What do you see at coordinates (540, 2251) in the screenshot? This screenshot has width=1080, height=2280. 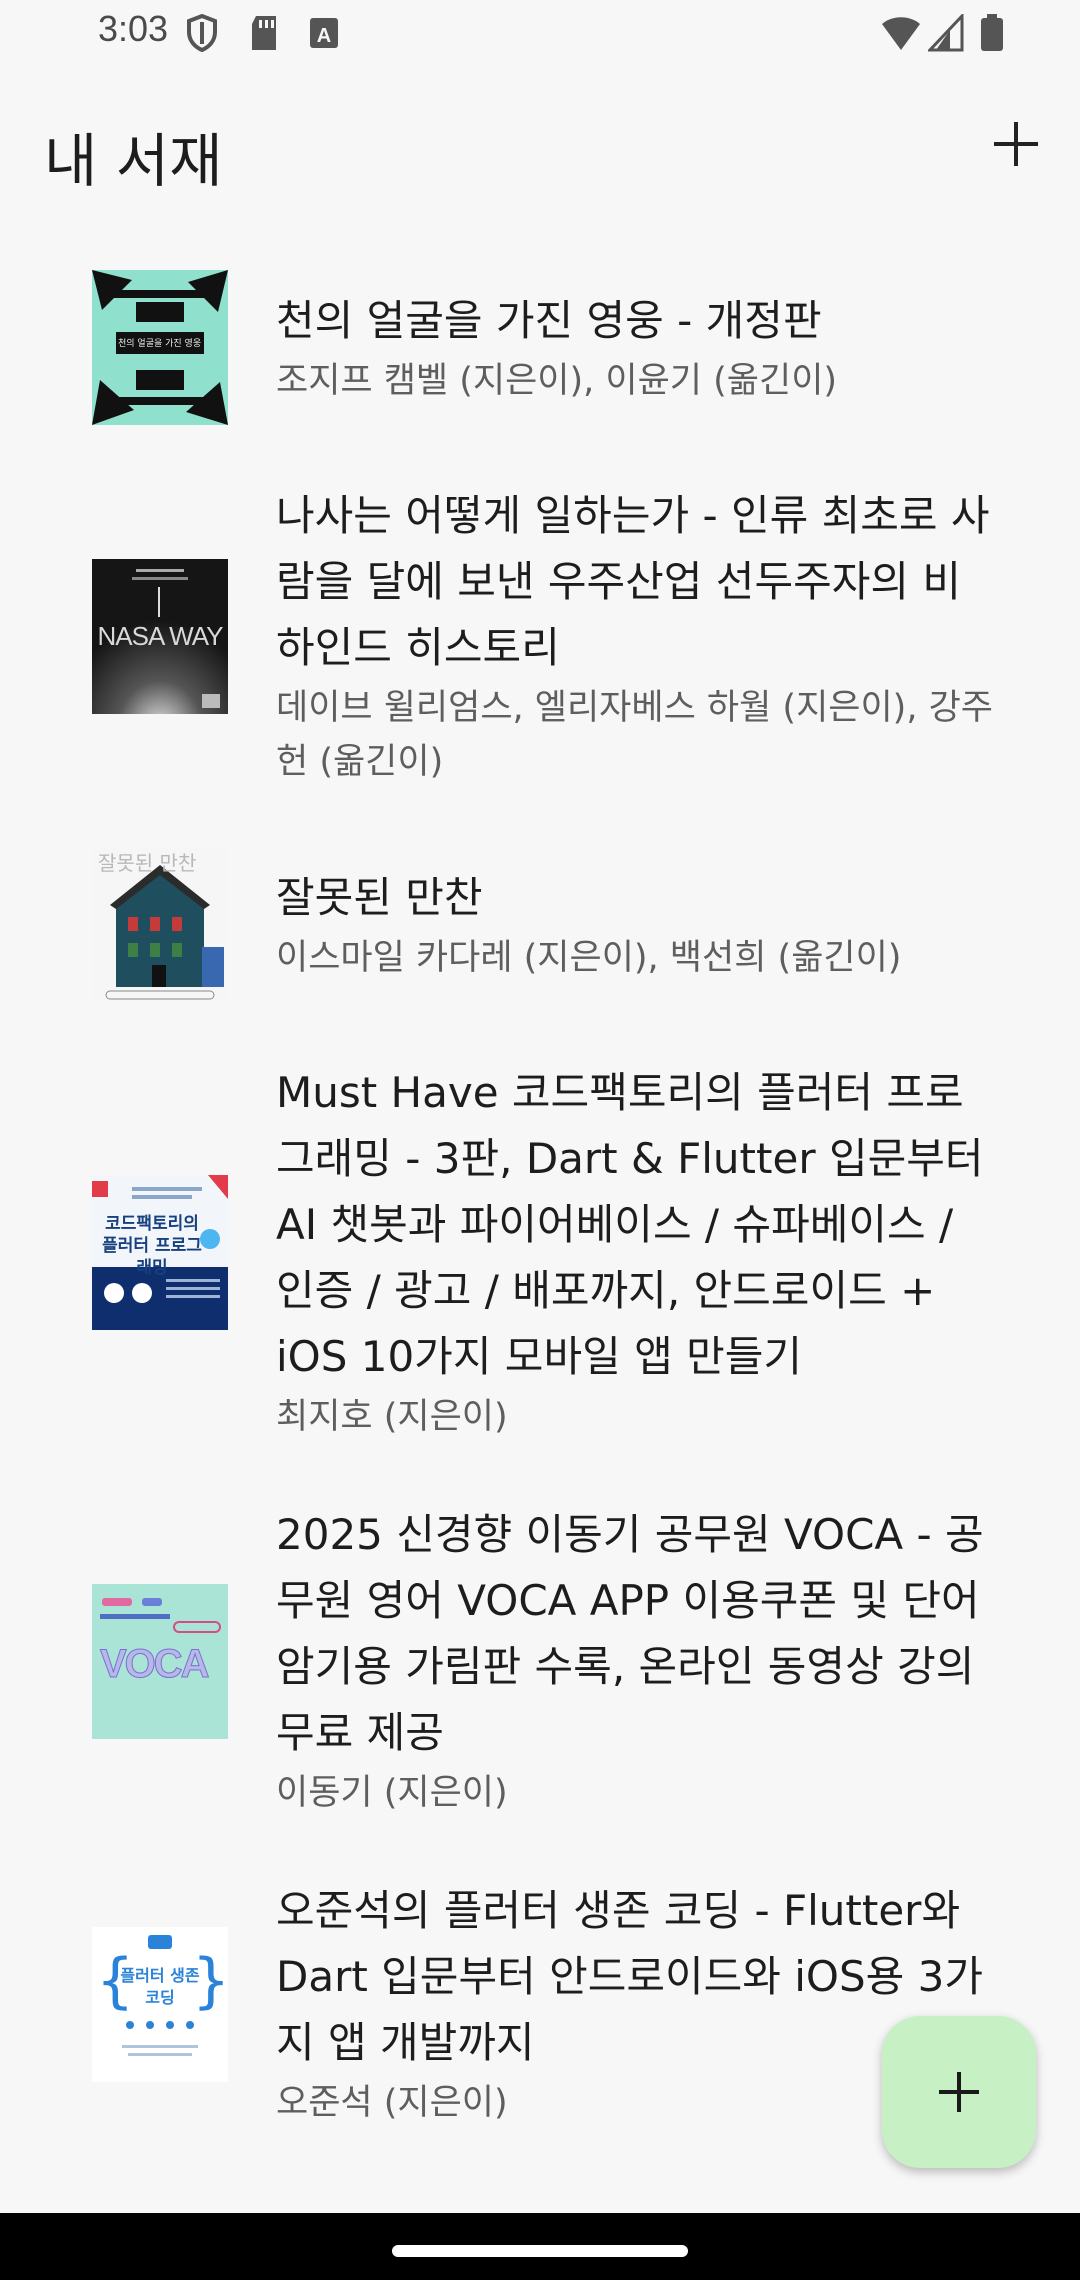 I see `home-gesture-handle` at bounding box center [540, 2251].